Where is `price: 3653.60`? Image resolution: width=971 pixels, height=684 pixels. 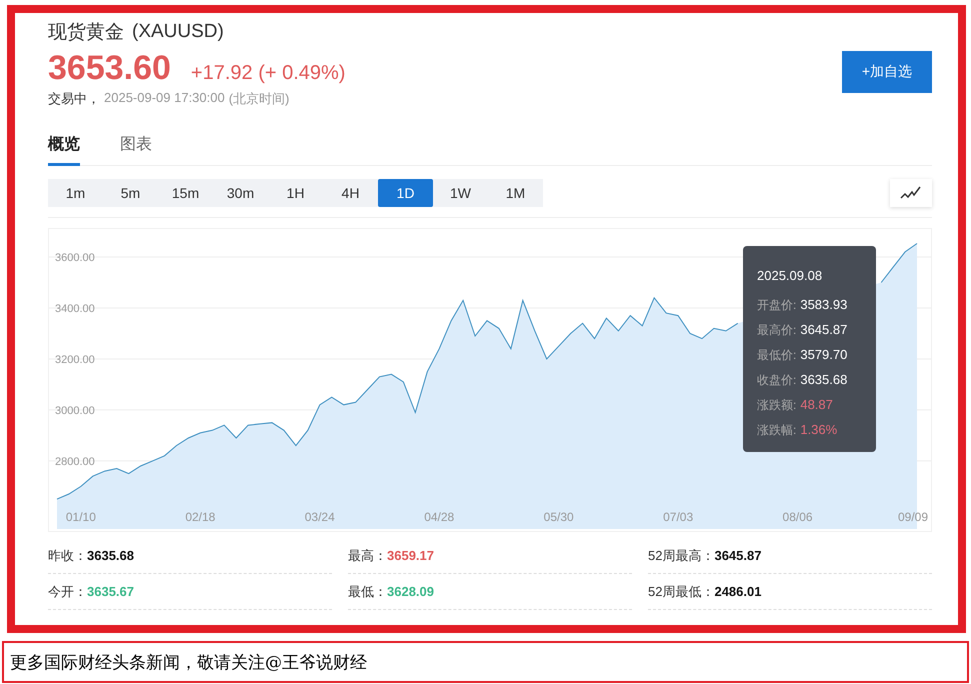
price: 3653.60 is located at coordinates (109, 68).